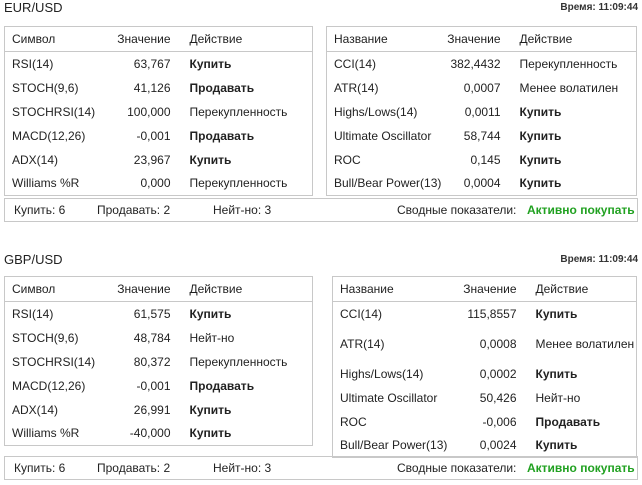 The height and width of the screenshot is (485, 642). Describe the element at coordinates (155, 183) in the screenshot. I see `indicator-value: 0,000` at that location.